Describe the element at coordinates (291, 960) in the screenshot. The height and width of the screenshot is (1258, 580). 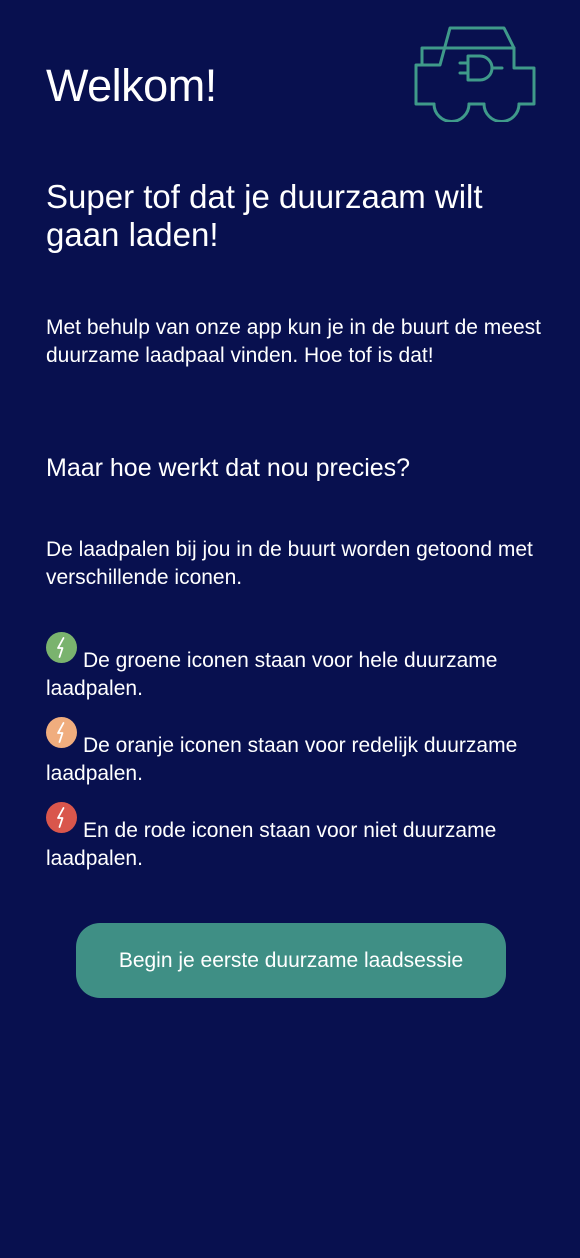
I see `start-session-button: Begin je eerste duurzame laadsessie` at that location.